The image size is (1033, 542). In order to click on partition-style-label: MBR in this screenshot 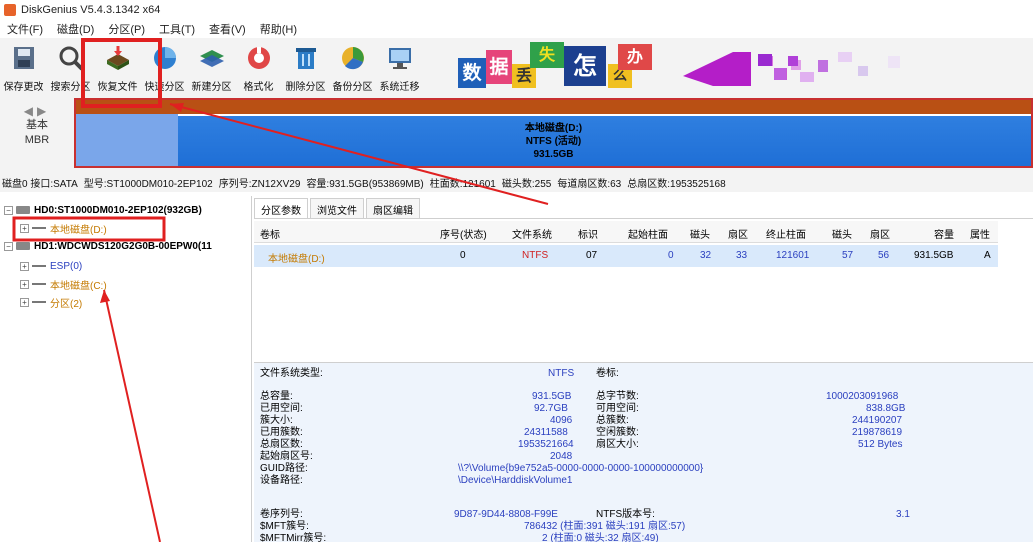, I will do `click(37, 140)`.